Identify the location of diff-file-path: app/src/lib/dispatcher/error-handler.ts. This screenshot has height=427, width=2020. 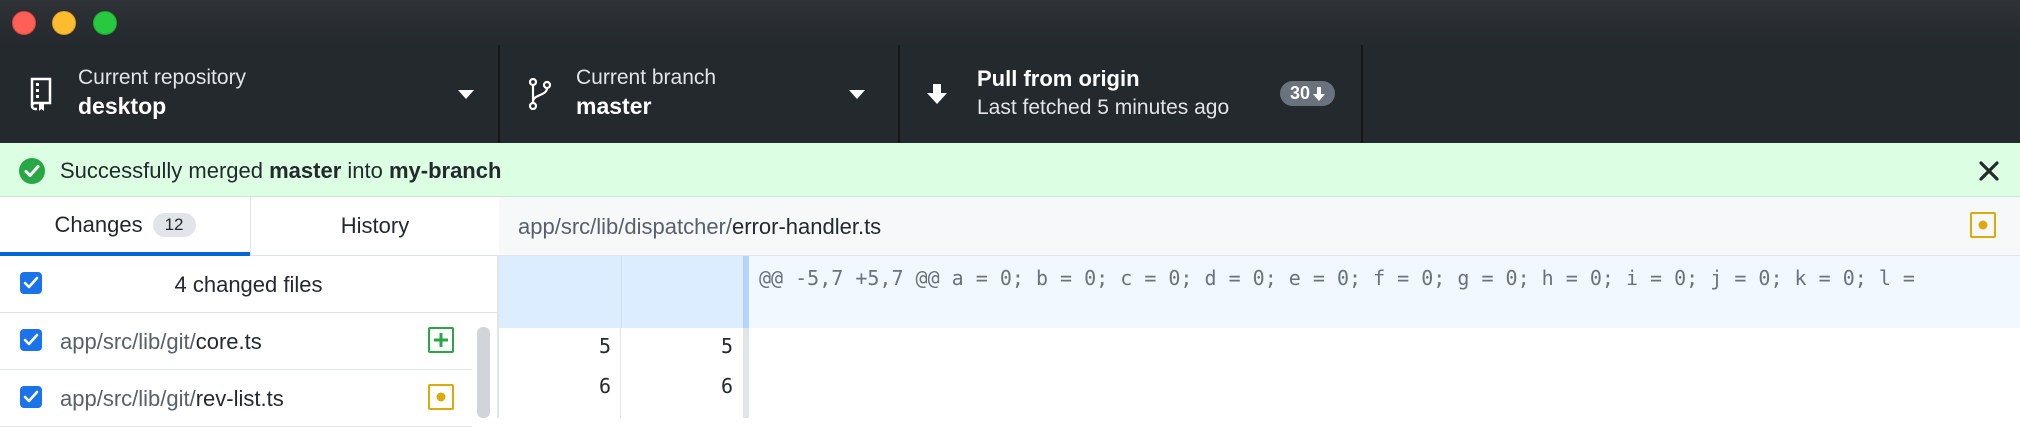
(699, 227).